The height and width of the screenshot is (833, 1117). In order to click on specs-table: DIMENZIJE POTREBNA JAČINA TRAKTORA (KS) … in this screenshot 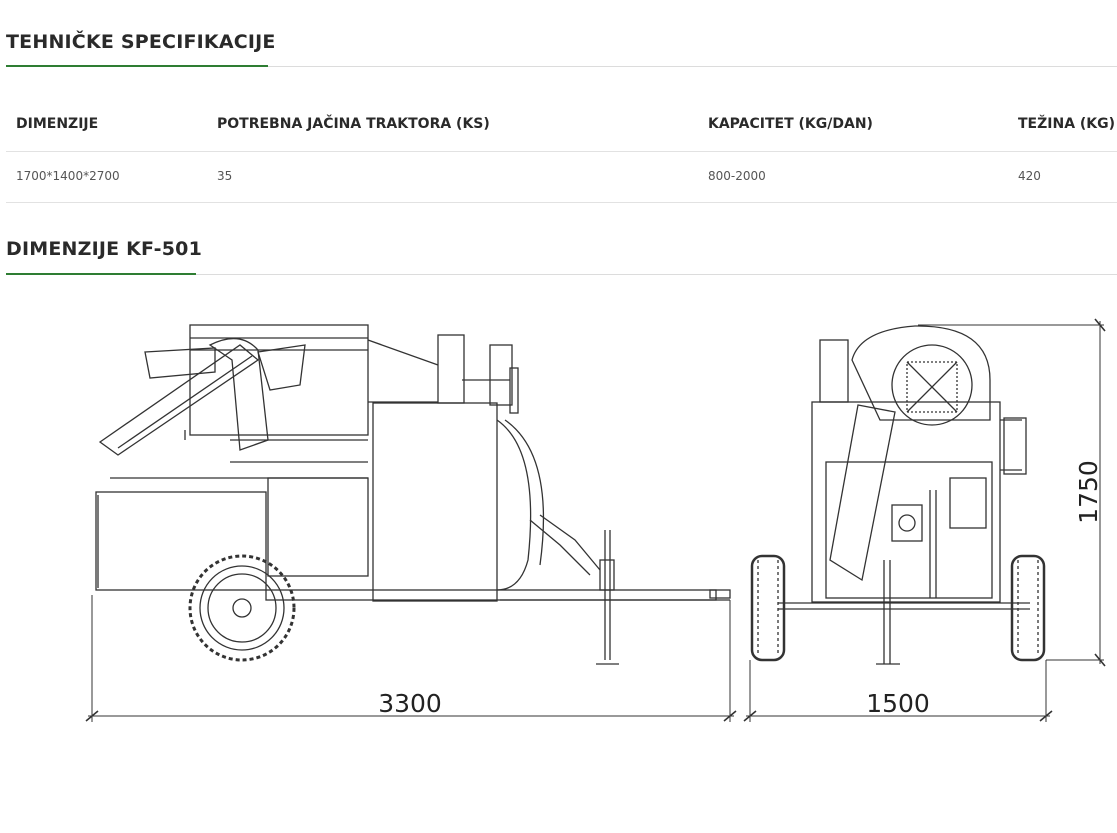, I will do `click(561, 149)`.